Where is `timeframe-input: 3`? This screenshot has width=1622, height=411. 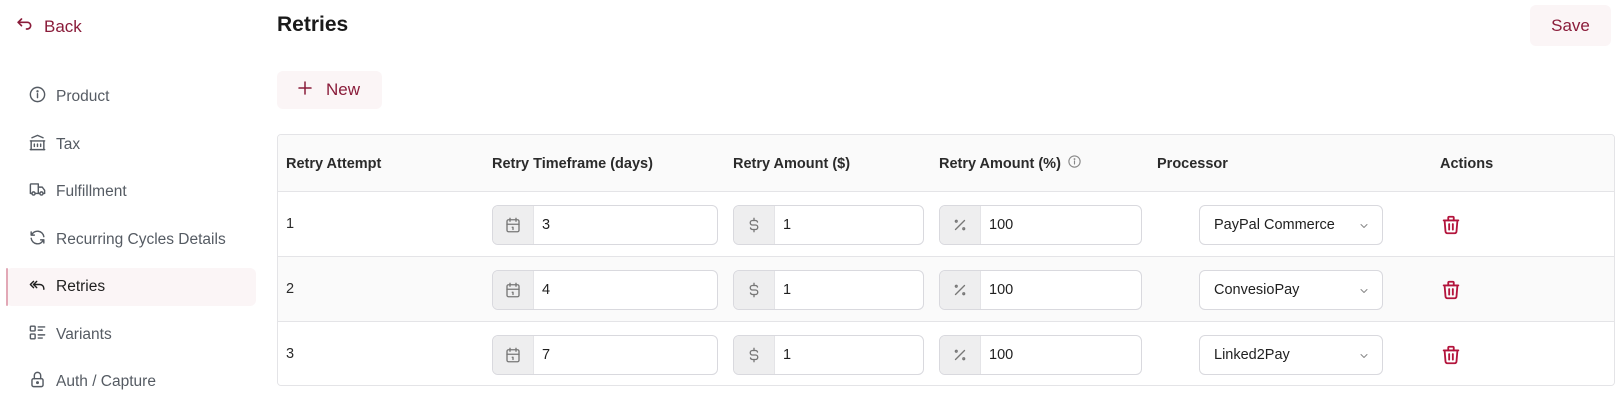
timeframe-input: 3 is located at coordinates (605, 225).